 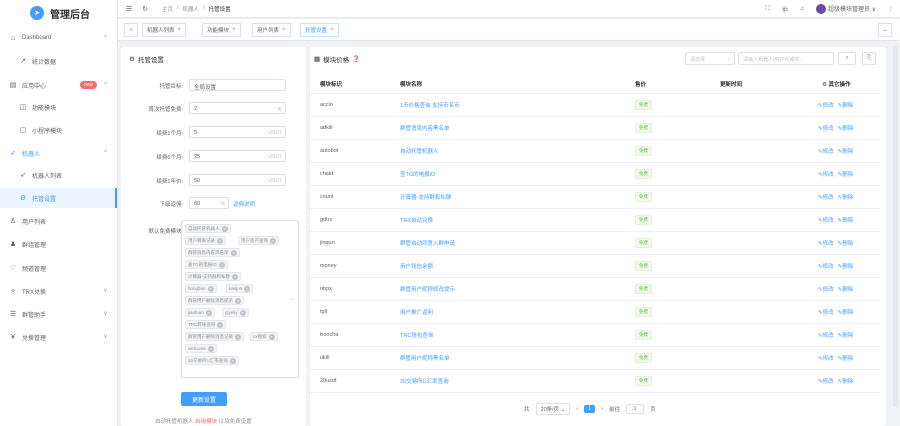 What do you see at coordinates (425, 128) in the screenshot?
I see `cell-name: 群管消息内容黑名单` at bounding box center [425, 128].